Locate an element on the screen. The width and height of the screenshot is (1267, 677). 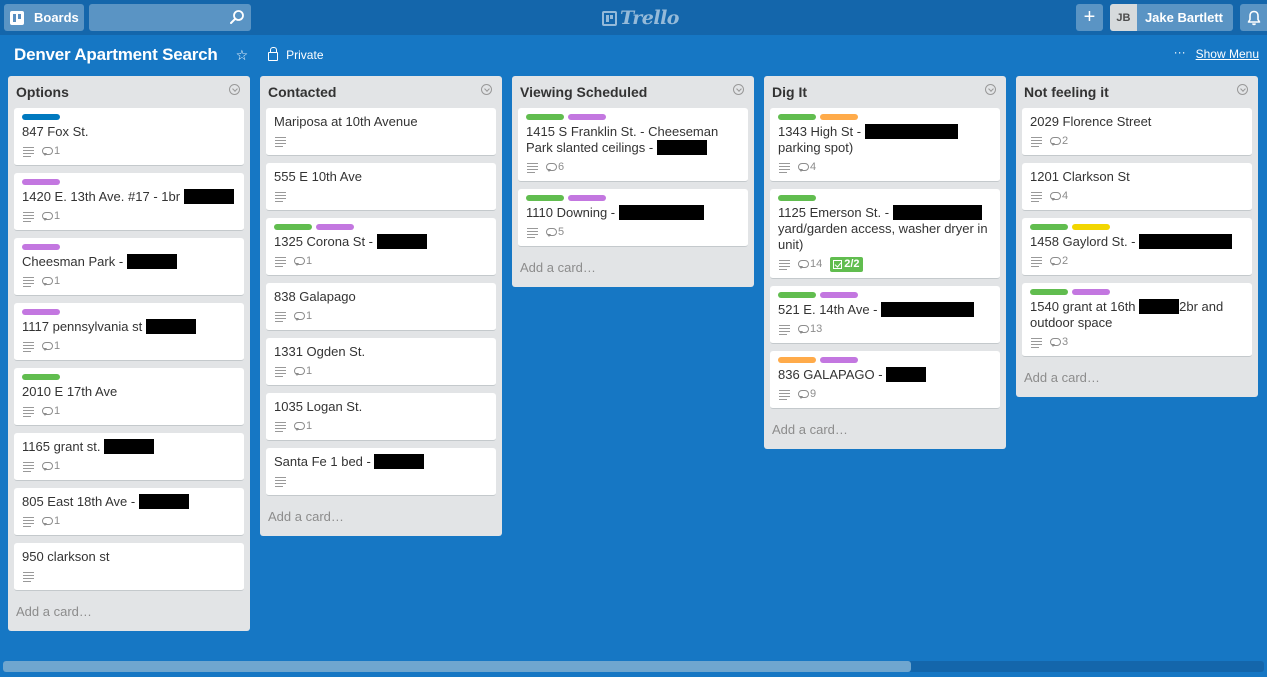
list-title: Viewing Scheduled is located at coordinates (583, 92).